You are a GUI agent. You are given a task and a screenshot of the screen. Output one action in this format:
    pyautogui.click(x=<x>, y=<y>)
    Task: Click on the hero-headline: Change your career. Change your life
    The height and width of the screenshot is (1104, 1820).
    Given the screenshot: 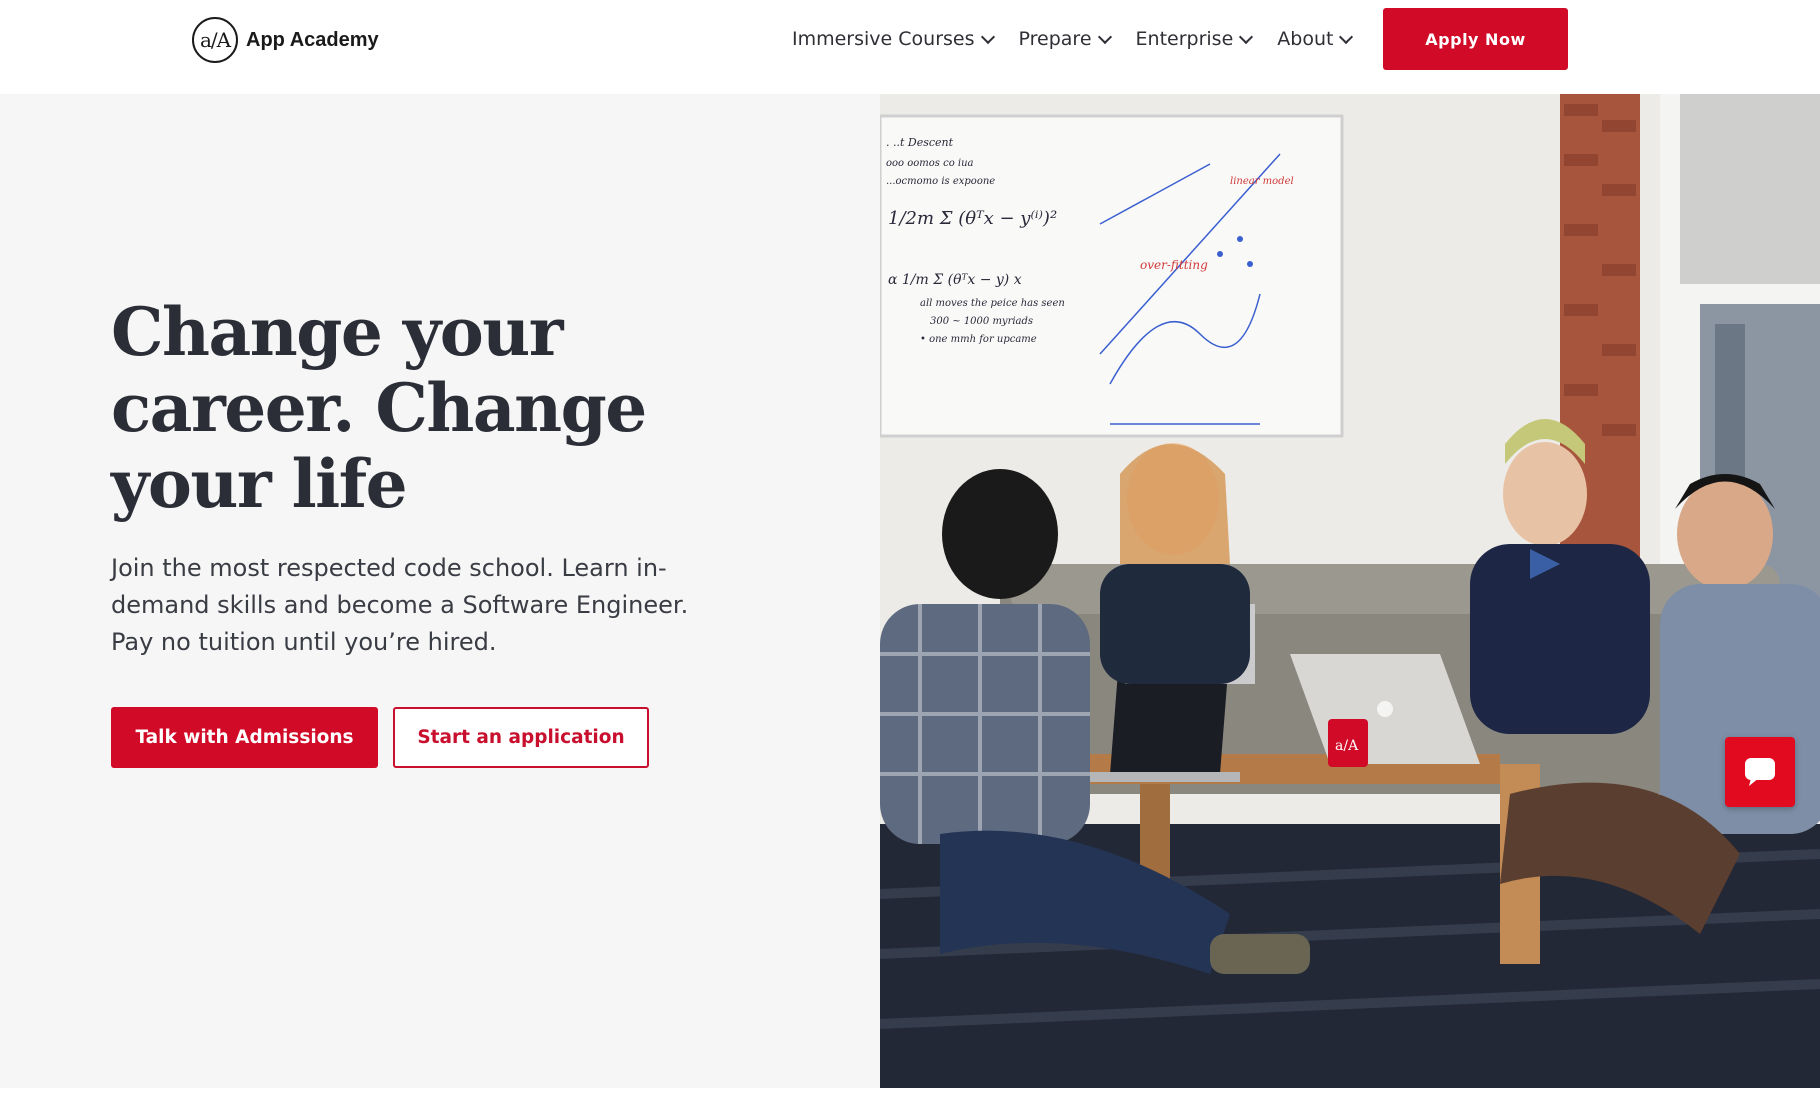 What is the action you would take?
    pyautogui.click(x=379, y=408)
    